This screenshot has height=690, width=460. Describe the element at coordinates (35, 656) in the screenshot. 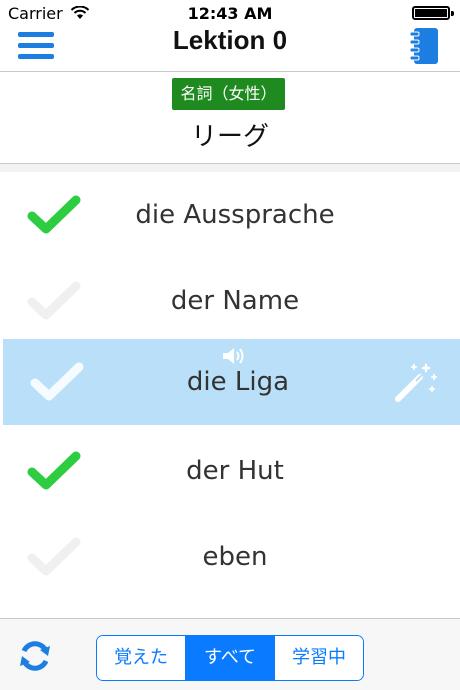

I see `refresh-icon` at that location.